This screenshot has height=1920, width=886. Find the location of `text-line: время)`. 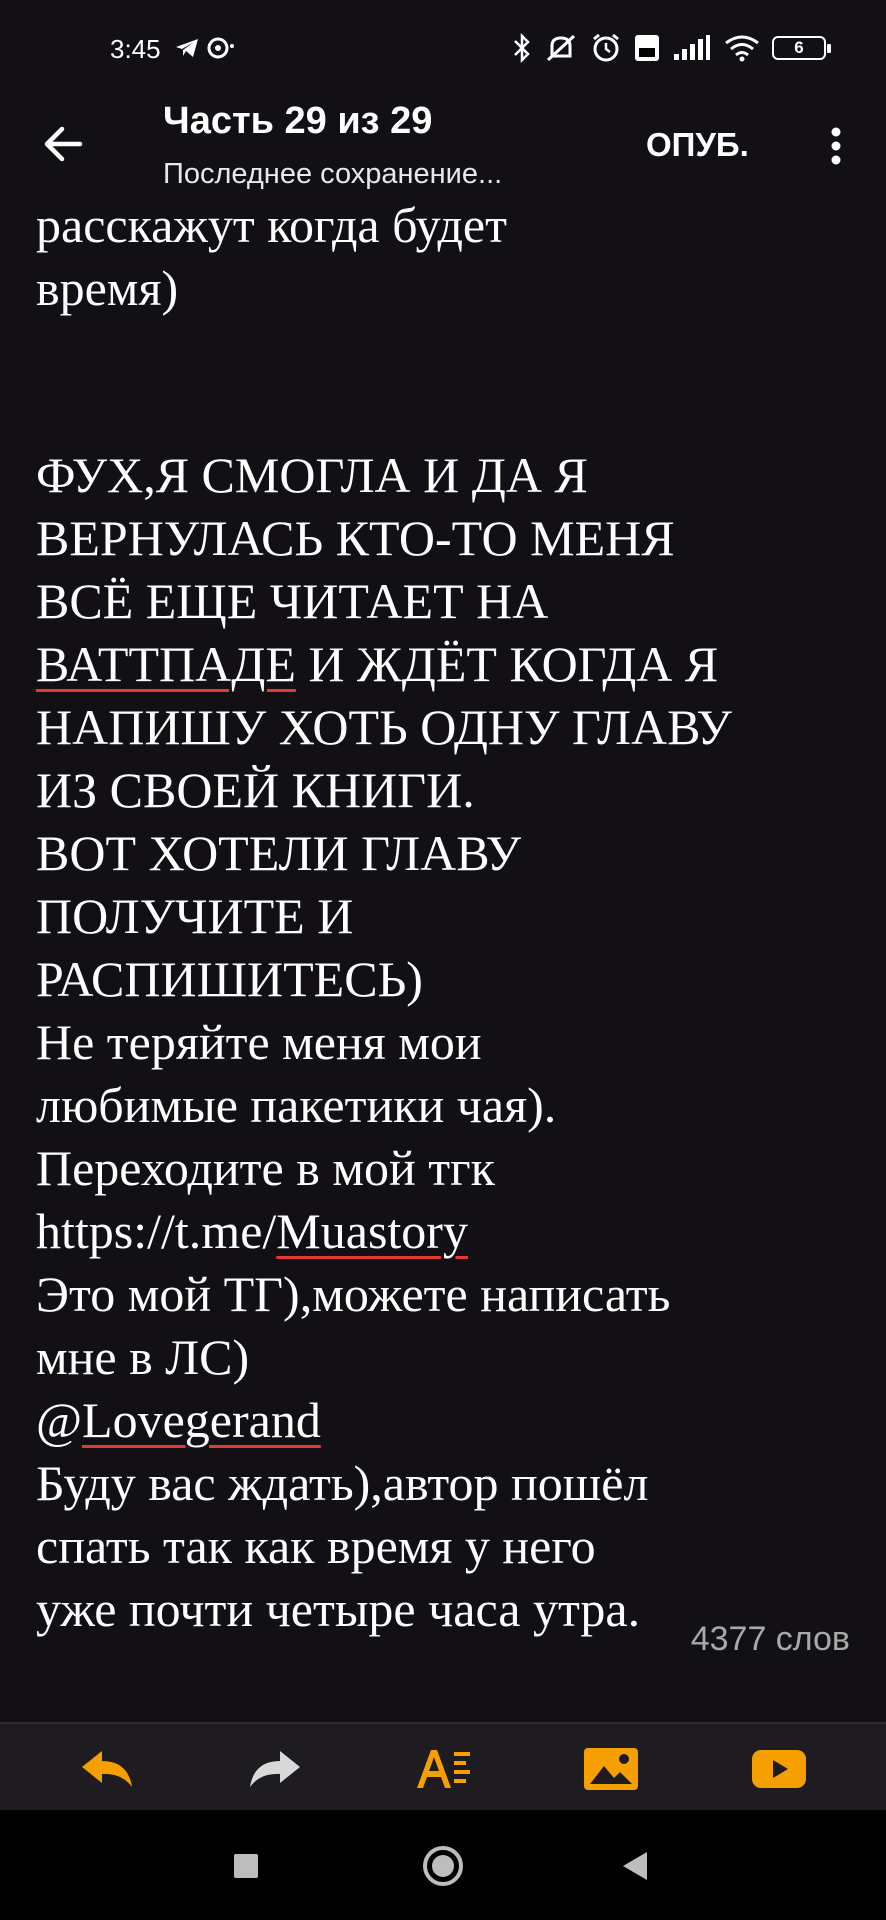

text-line: время) is located at coordinates (107, 288).